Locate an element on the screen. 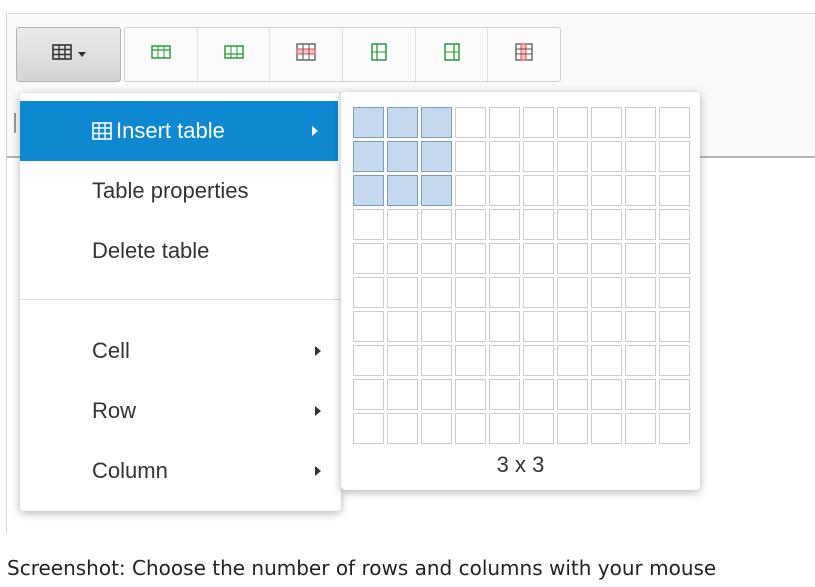  delete-column-button is located at coordinates (524, 54).